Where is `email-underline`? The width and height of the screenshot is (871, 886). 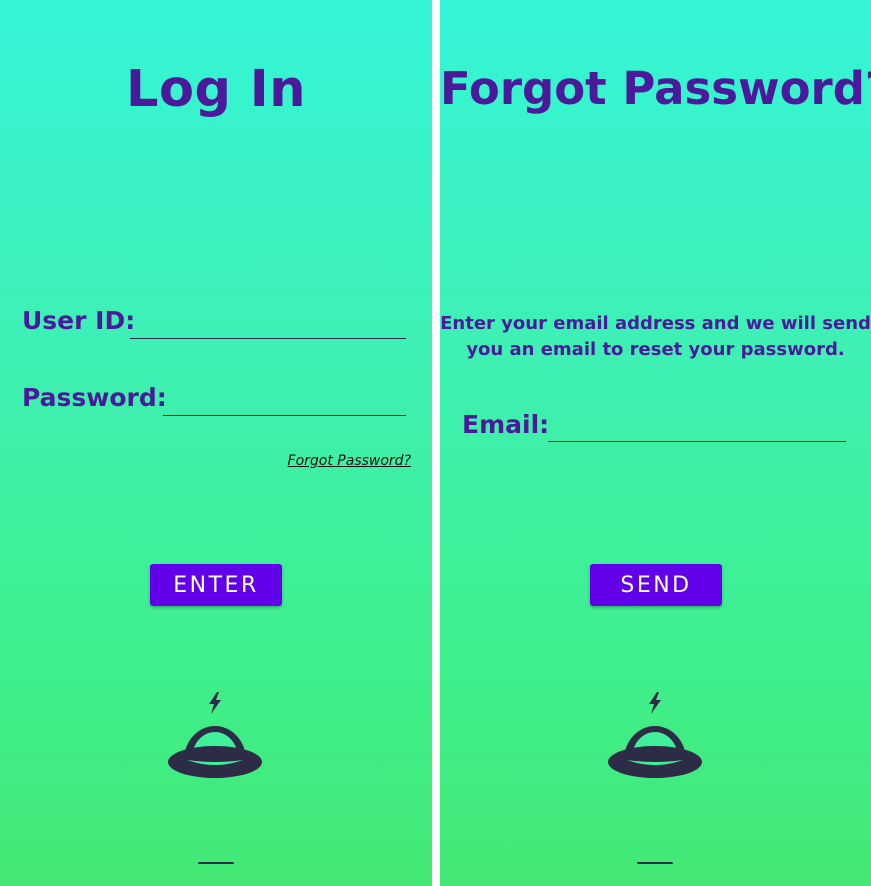
email-underline is located at coordinates (697, 441).